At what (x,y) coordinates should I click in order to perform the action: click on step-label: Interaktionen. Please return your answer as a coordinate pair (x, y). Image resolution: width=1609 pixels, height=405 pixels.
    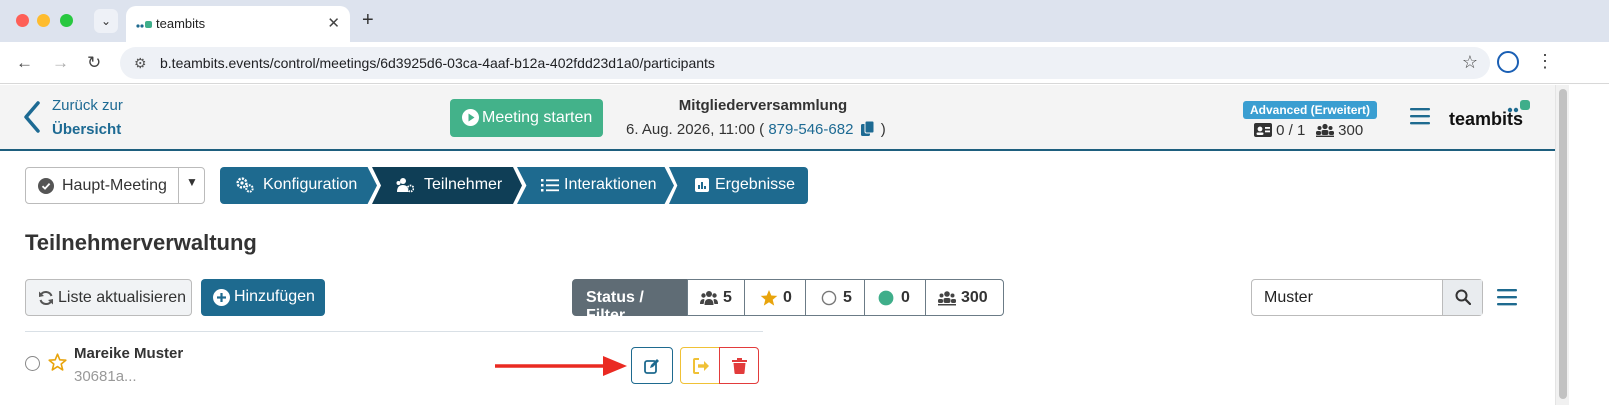
    Looking at the image, I should click on (610, 184).